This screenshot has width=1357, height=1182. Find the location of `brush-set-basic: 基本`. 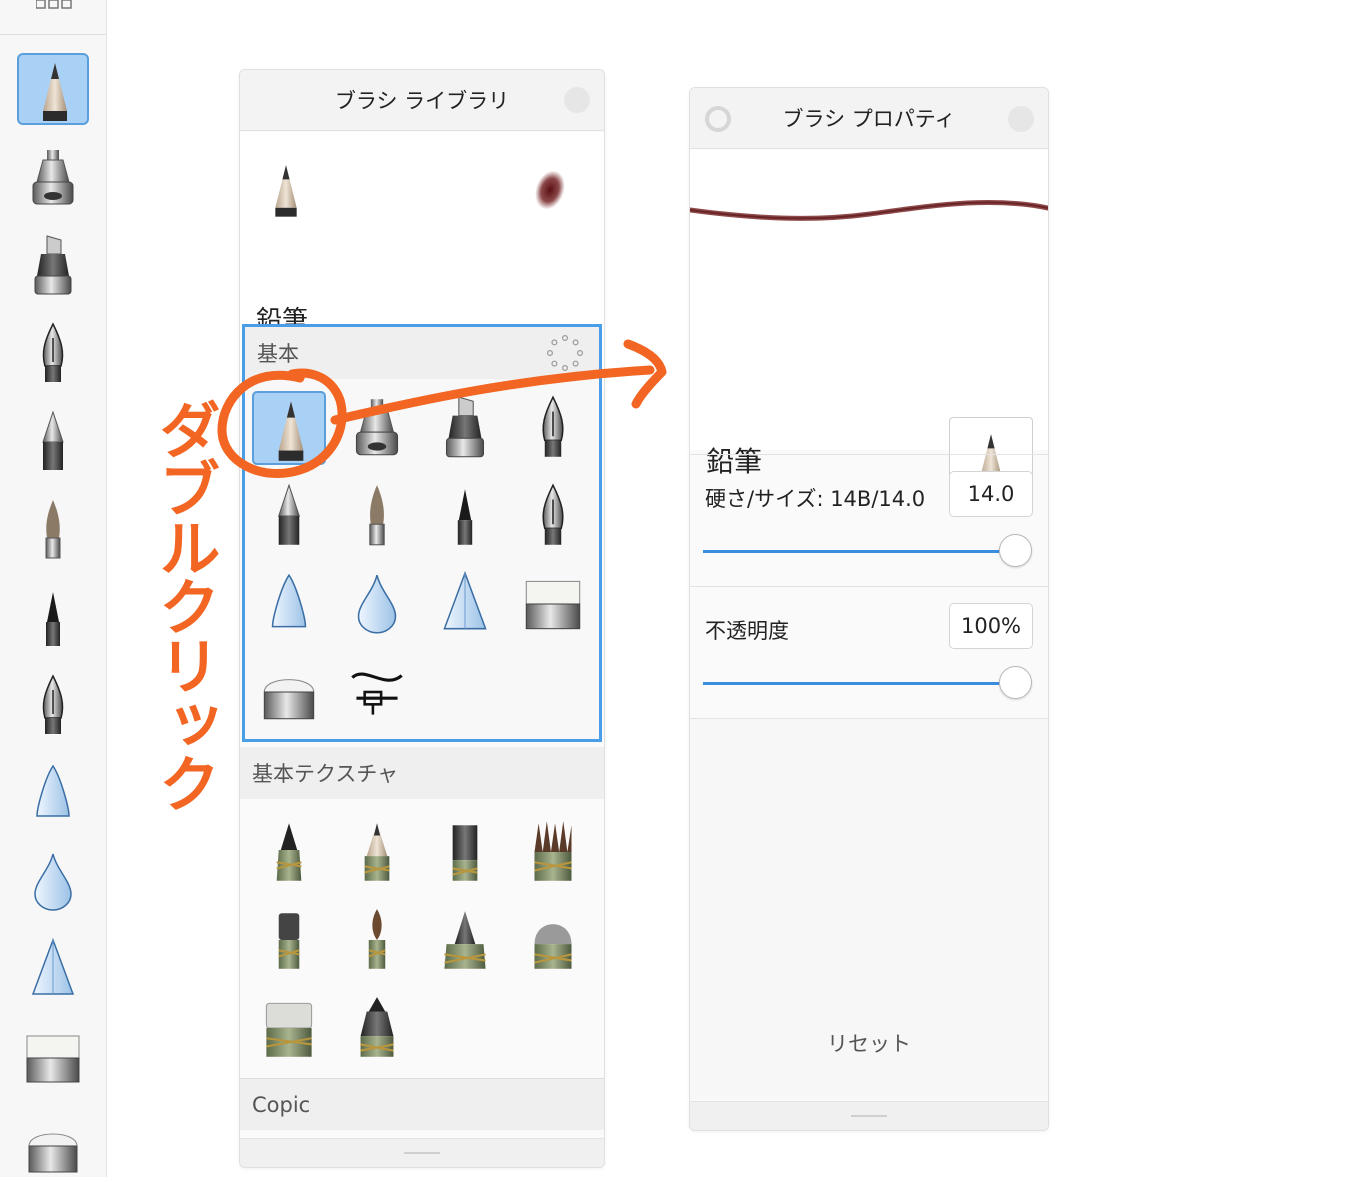

brush-set-basic: 基本 is located at coordinates (422, 533).